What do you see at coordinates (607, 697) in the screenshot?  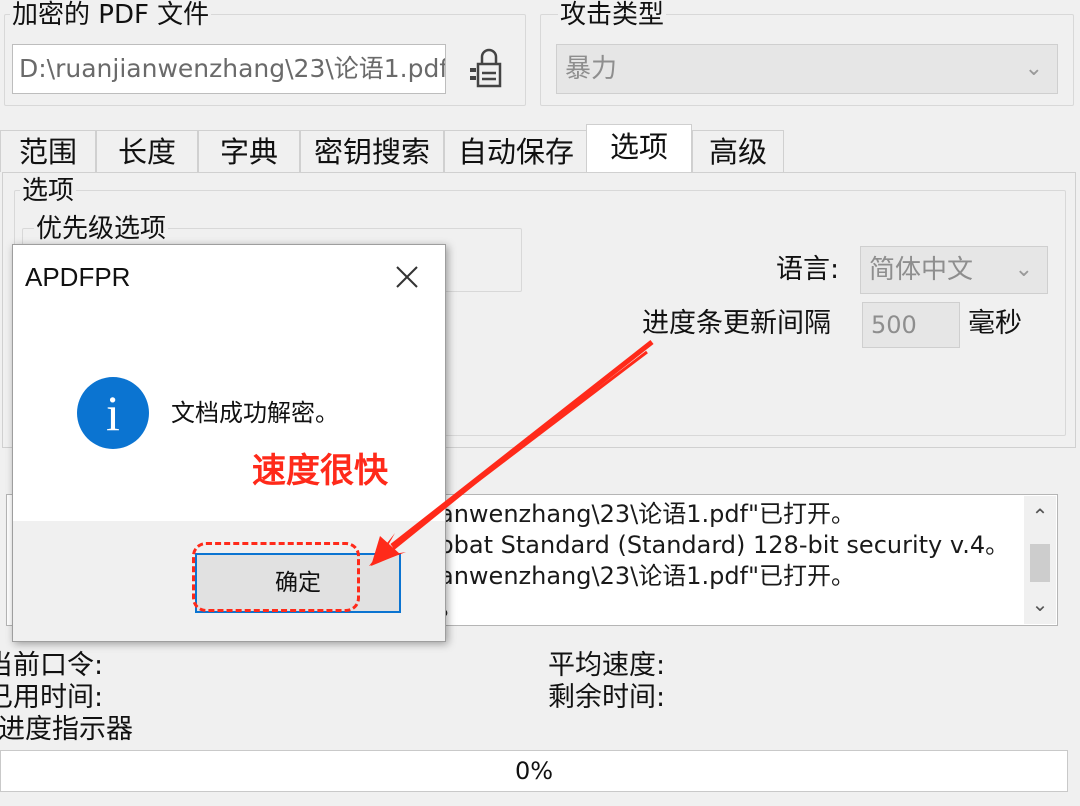 I see `remaining-time-label: 剩余时间:` at bounding box center [607, 697].